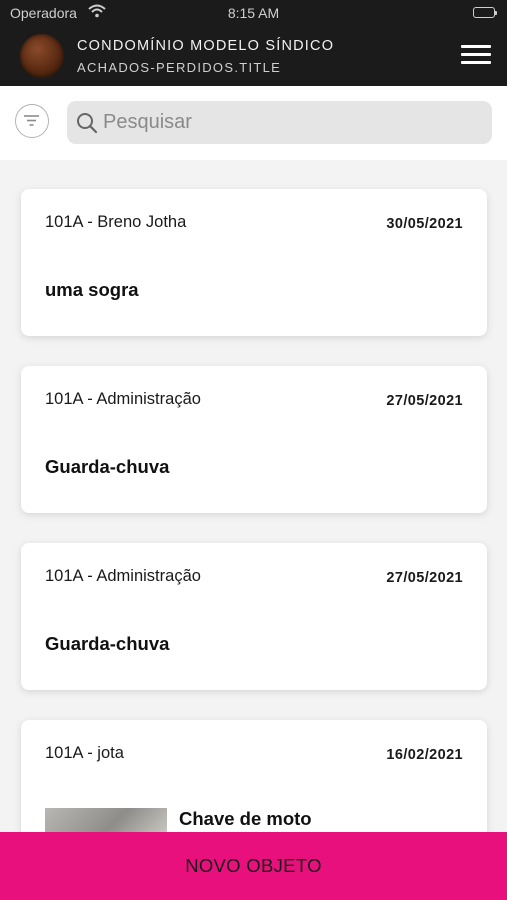  Describe the element at coordinates (206, 46) in the screenshot. I see `page-title: CONDOMÍNIO MODELO SÍNDICO` at that location.